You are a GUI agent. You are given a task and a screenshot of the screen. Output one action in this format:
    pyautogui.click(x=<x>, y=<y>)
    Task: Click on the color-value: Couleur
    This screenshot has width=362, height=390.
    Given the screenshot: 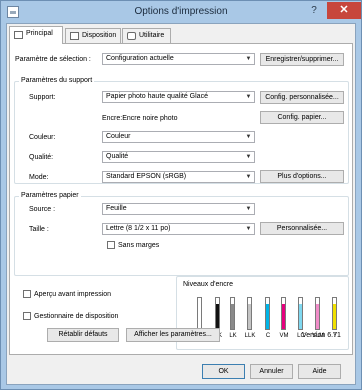 What is the action you would take?
    pyautogui.click(x=118, y=136)
    